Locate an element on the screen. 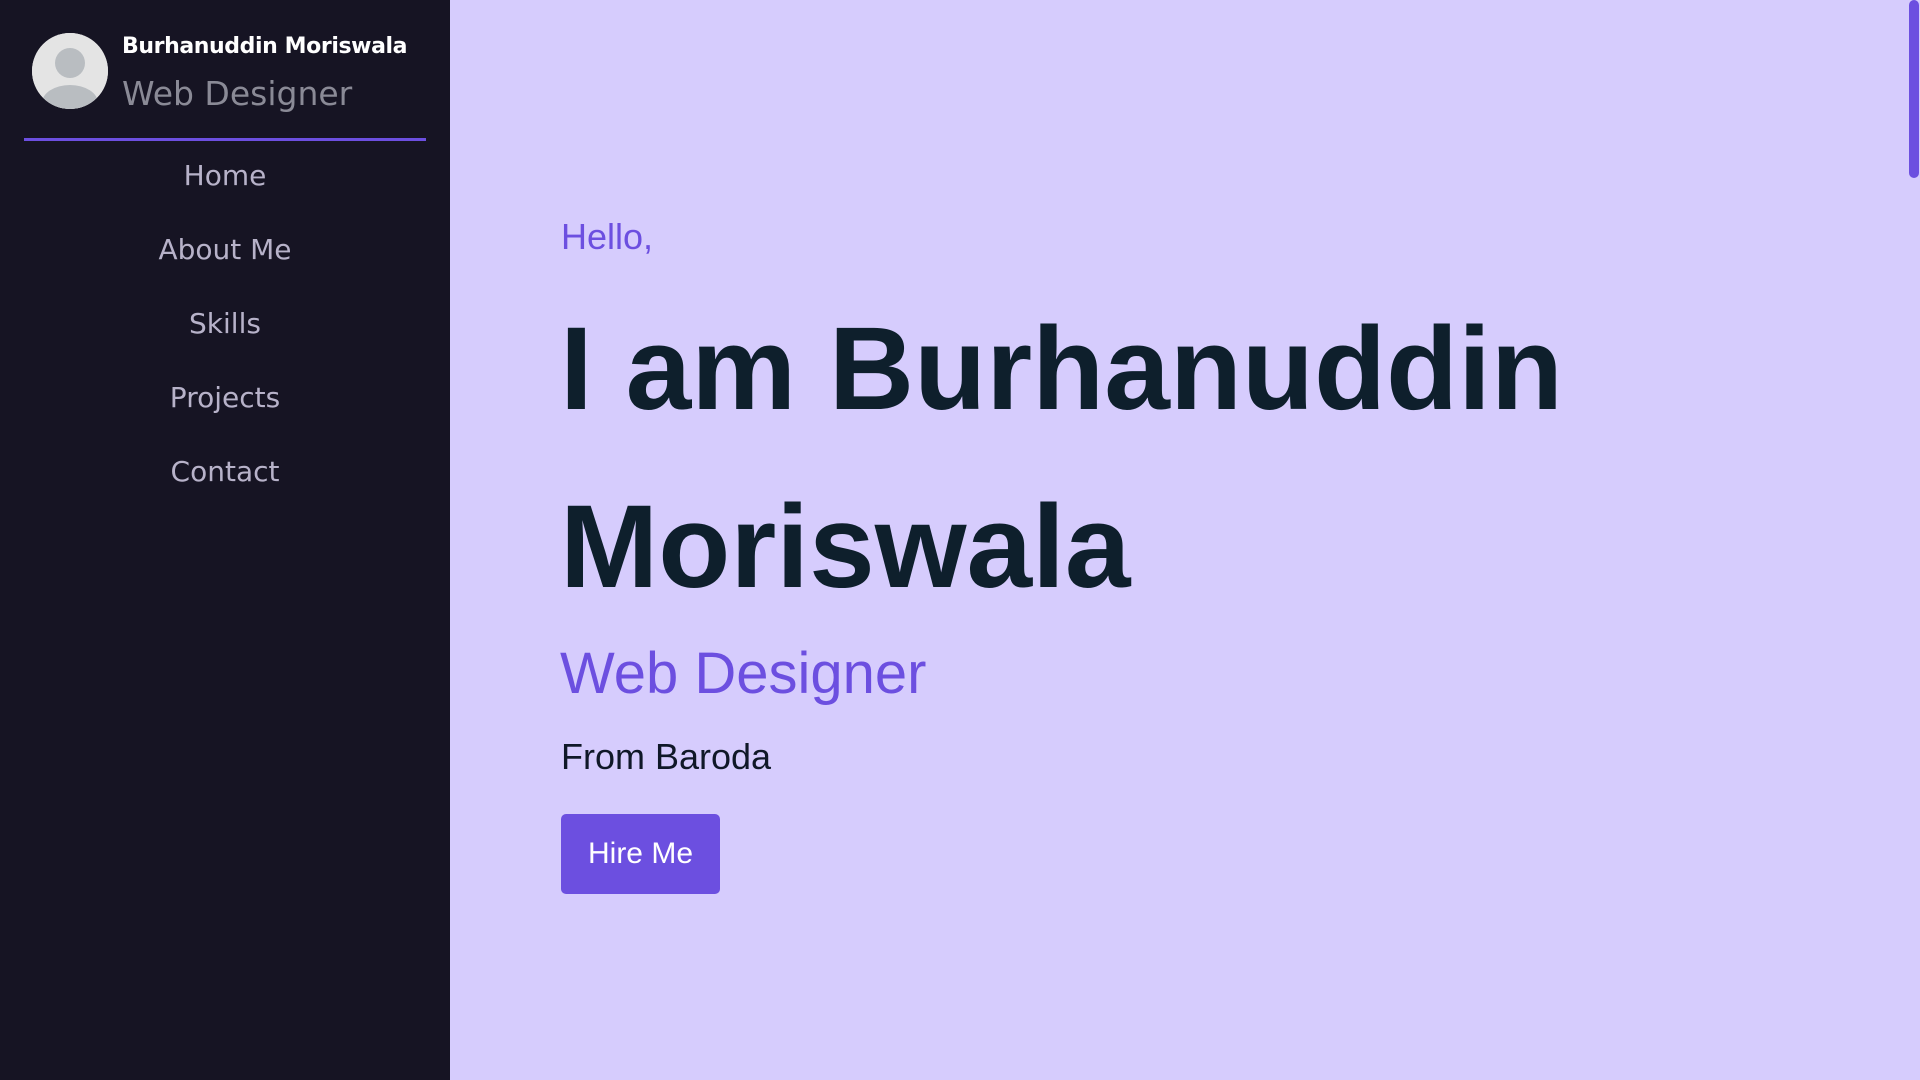 The height and width of the screenshot is (1080, 1920). nav-item-home: Home is located at coordinates (225, 185).